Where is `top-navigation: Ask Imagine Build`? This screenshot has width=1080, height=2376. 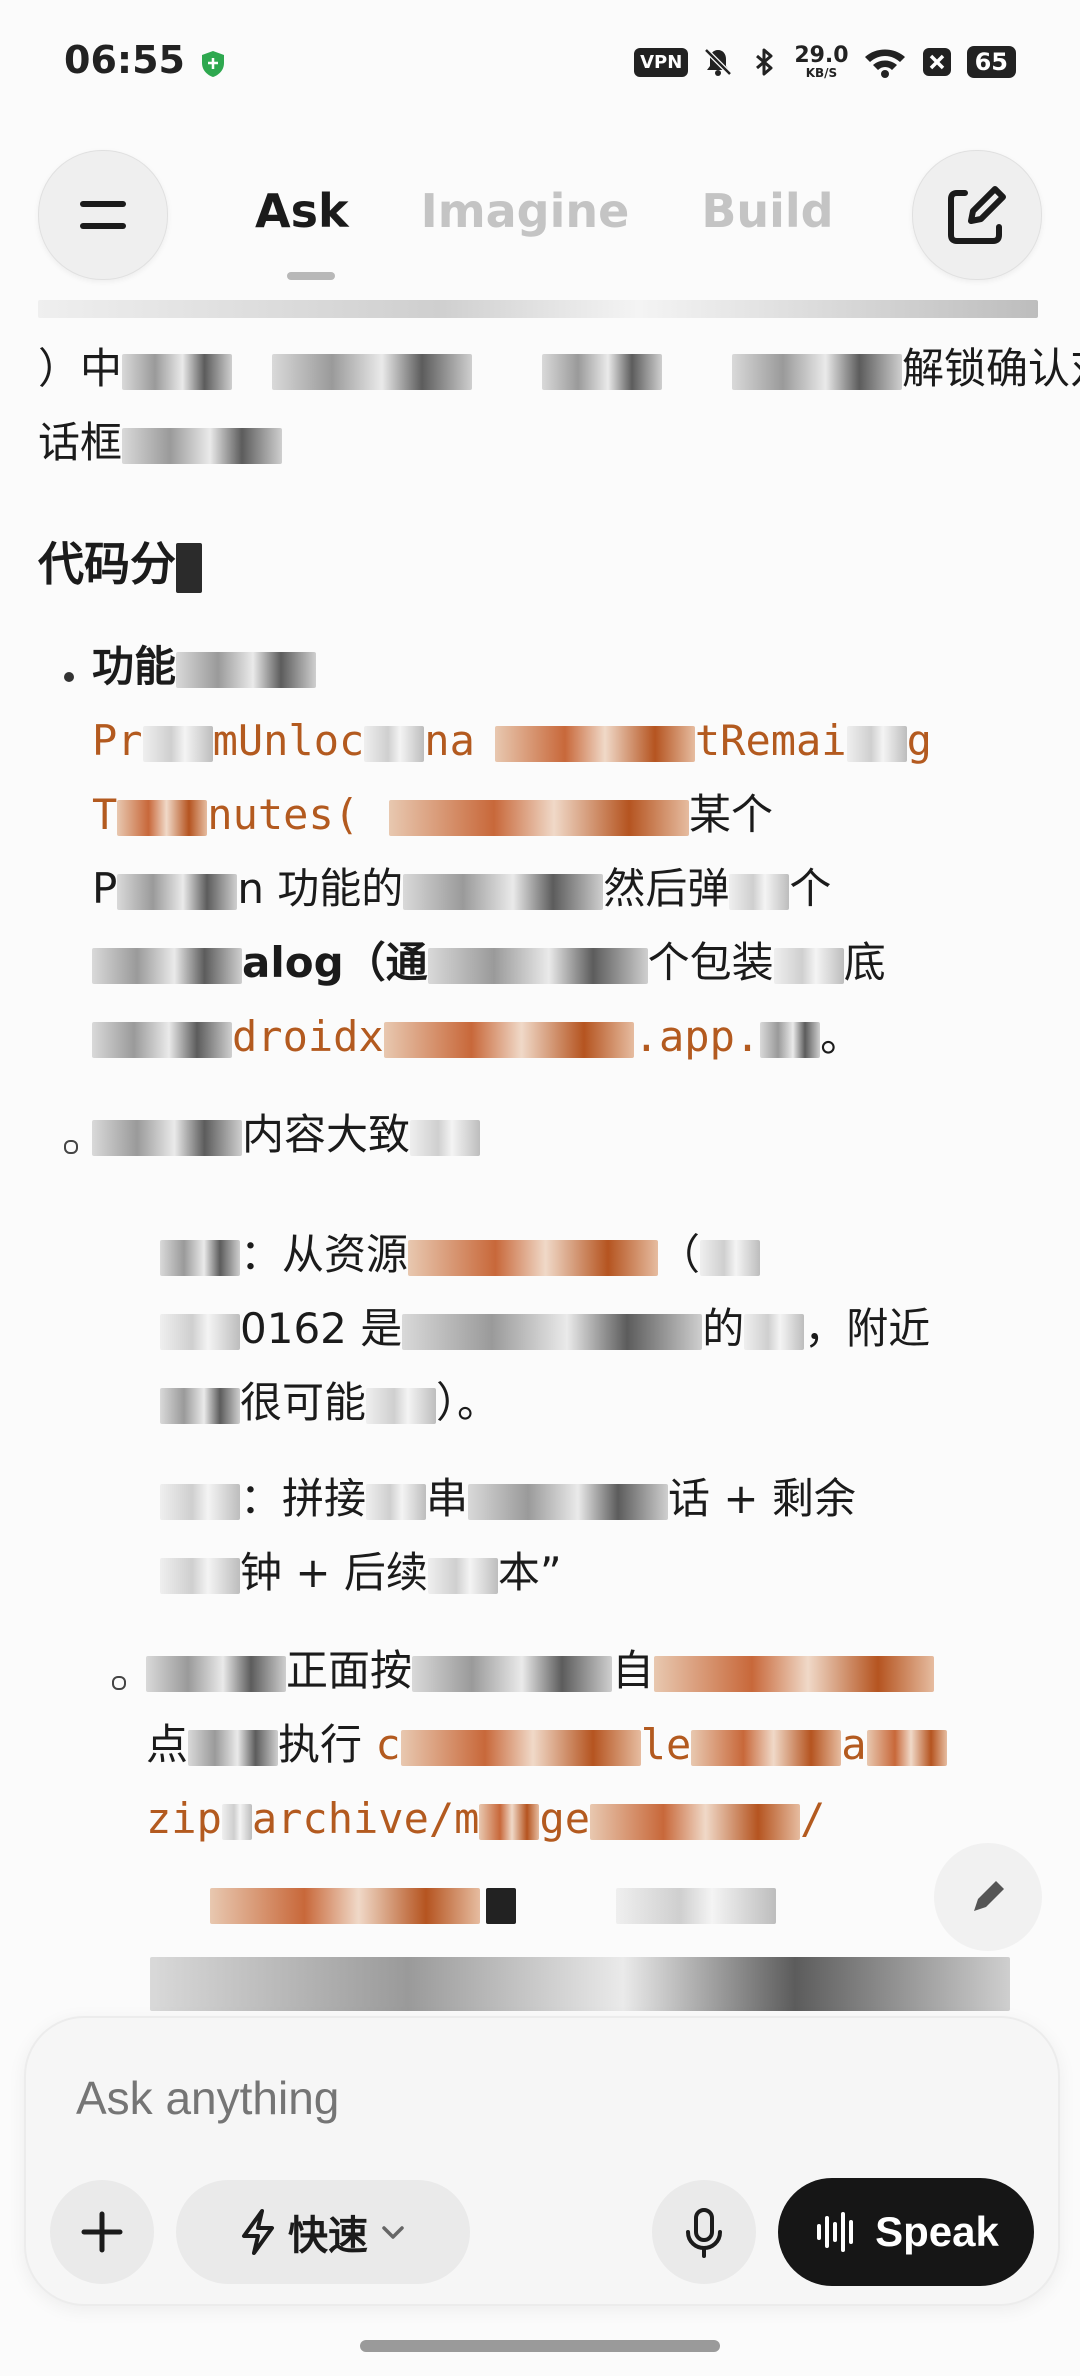
top-navigation: Ask Imagine Build is located at coordinates (540, 215).